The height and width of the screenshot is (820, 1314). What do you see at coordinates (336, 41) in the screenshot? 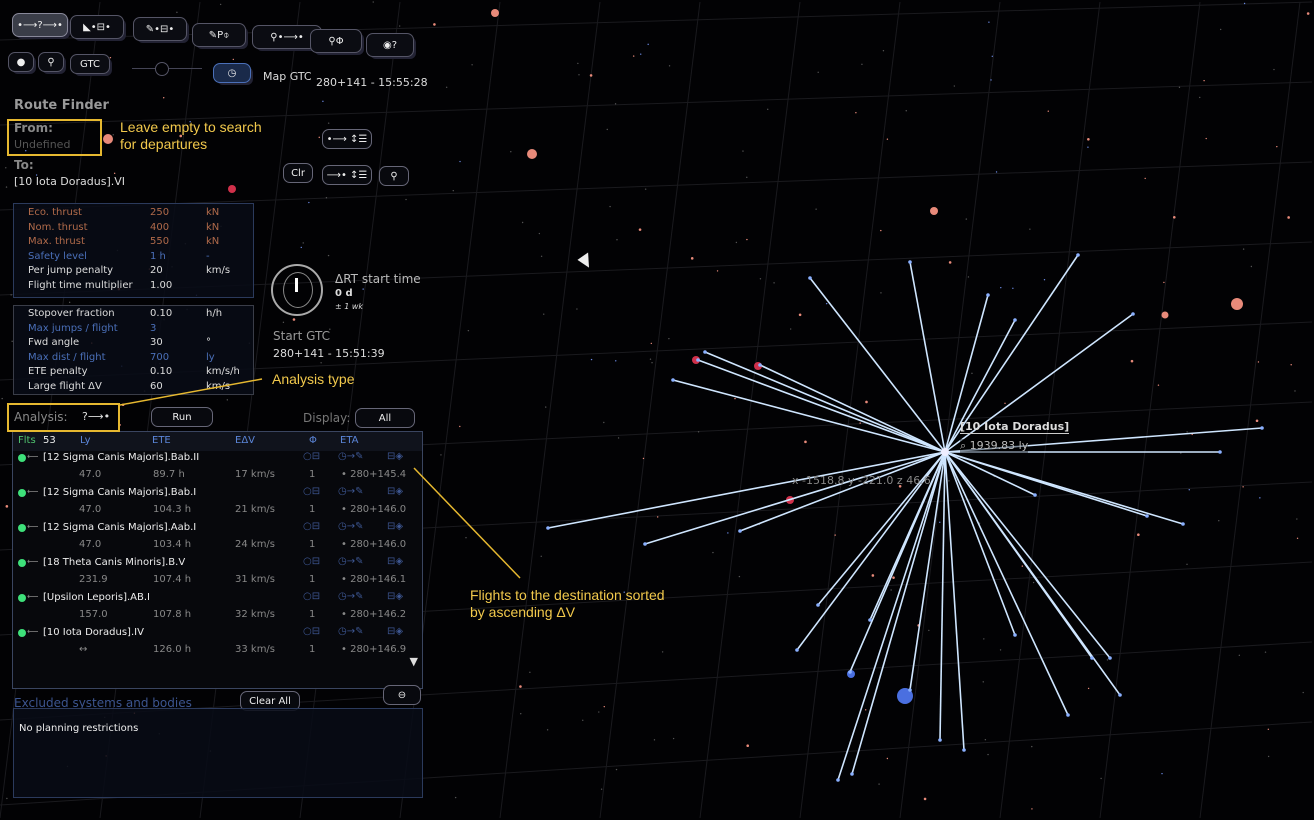
I see `toolbar-button-5: ⚲Φ` at bounding box center [336, 41].